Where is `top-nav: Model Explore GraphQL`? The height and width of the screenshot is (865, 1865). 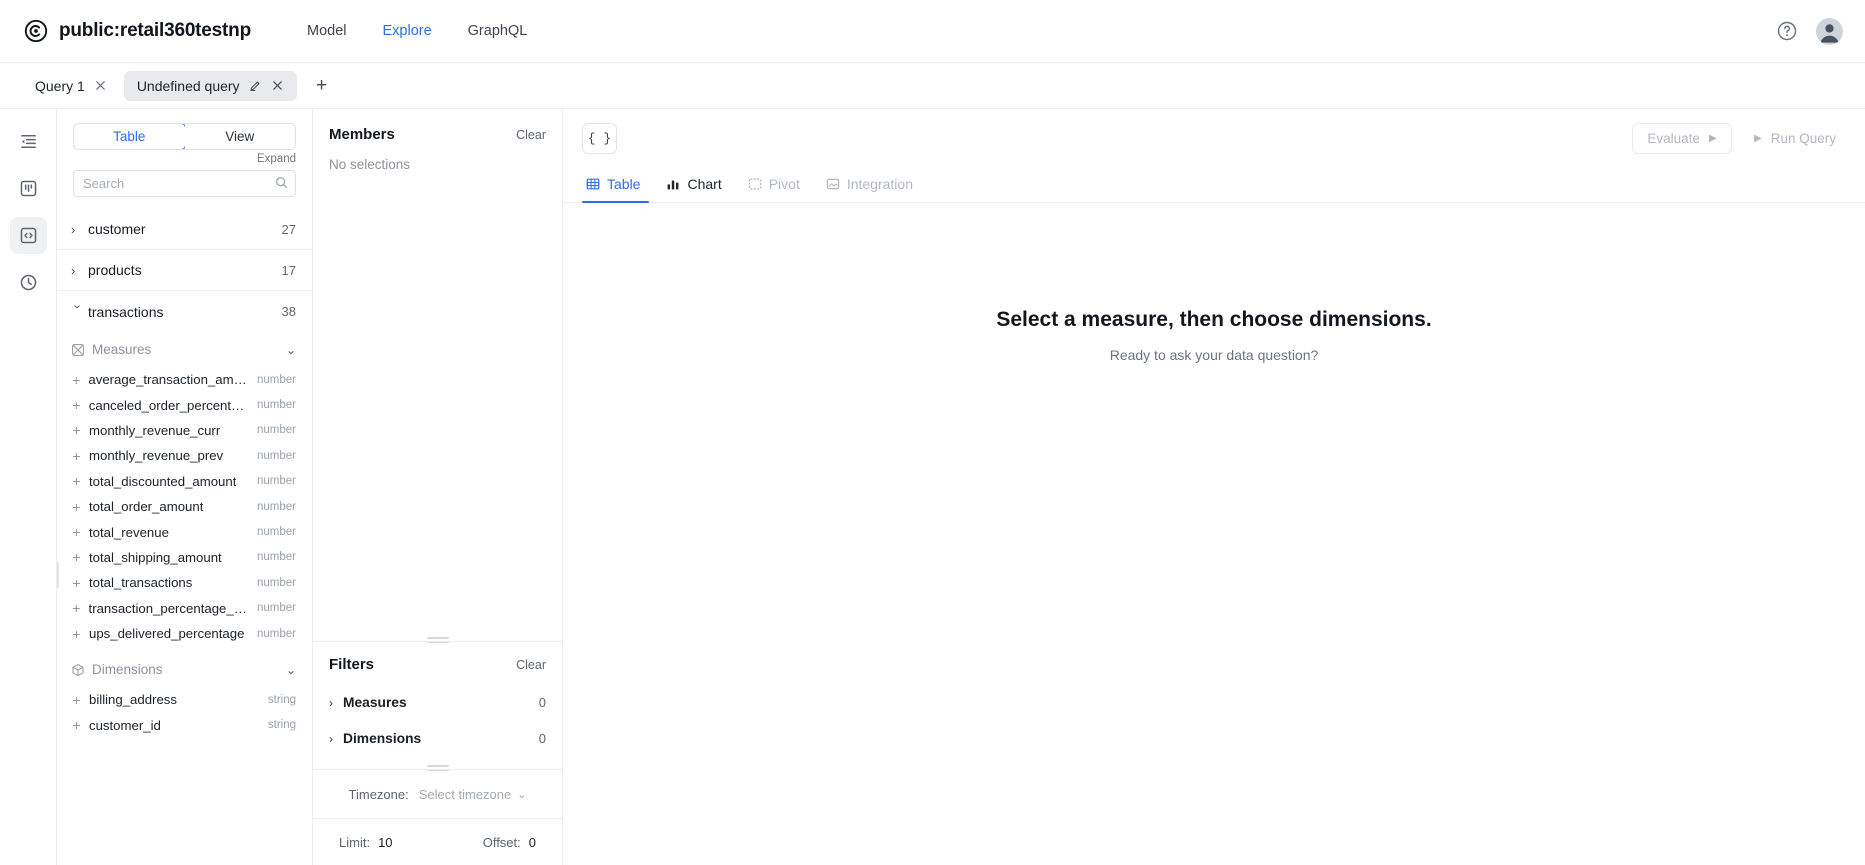
top-nav: Model Explore GraphQL is located at coordinates (417, 31).